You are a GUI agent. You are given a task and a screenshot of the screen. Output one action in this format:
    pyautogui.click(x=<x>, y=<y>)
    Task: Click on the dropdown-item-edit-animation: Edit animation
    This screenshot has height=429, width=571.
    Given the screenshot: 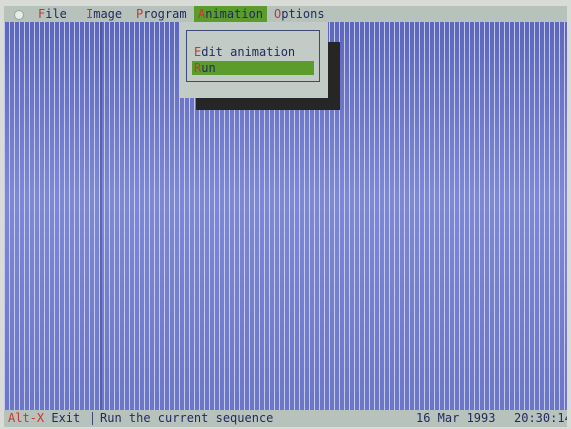 What is the action you would take?
    pyautogui.click(x=253, y=52)
    